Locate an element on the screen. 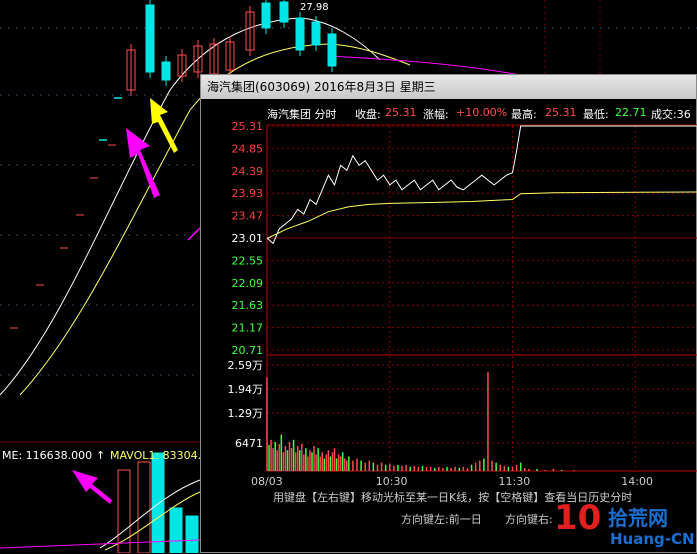  volume-tick-label: 6471 is located at coordinates (249, 443).